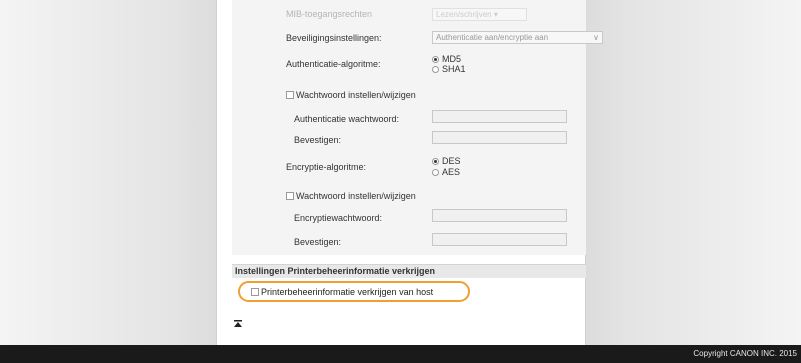 The height and width of the screenshot is (363, 801). What do you see at coordinates (464, 14) in the screenshot?
I see `mib-access-value: Lezen/schrijven` at bounding box center [464, 14].